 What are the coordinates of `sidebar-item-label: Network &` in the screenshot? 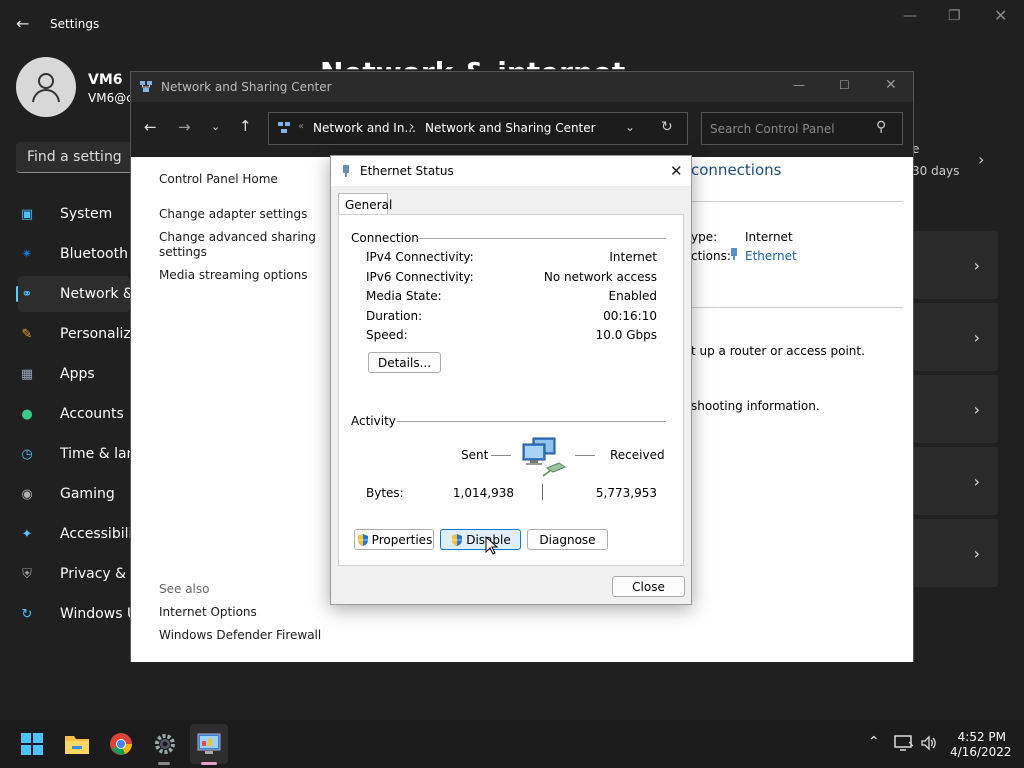 It's located at (95, 294).